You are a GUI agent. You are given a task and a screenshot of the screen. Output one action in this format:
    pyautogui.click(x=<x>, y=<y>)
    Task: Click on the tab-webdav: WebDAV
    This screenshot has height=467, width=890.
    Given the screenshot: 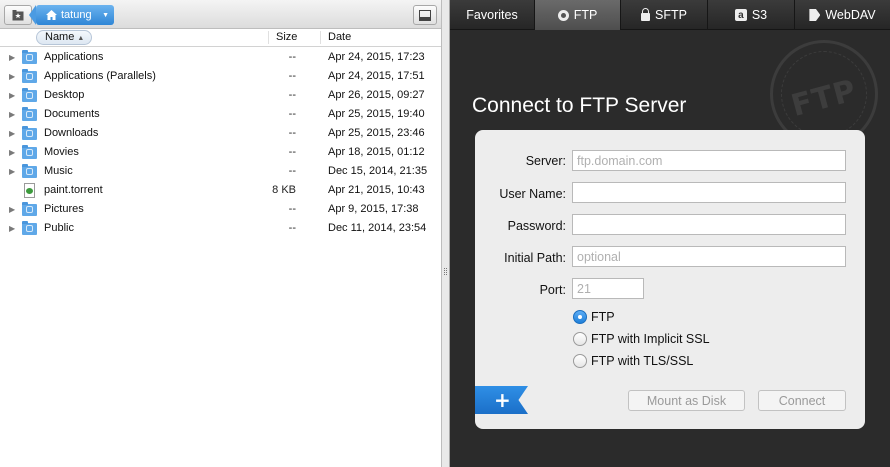 What is the action you would take?
    pyautogui.click(x=842, y=15)
    